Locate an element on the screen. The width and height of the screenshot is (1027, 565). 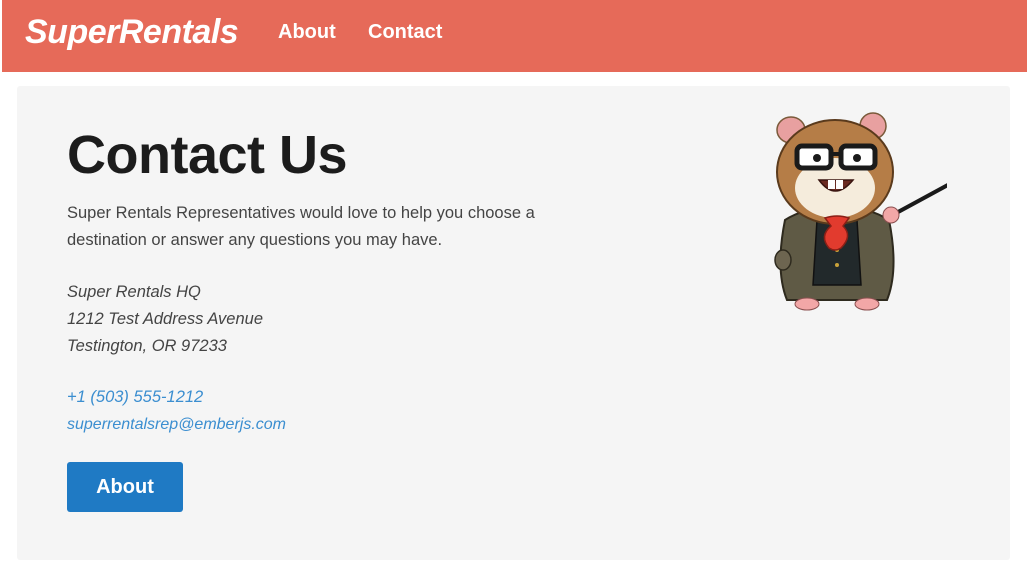
address-city: Testington, OR 97233 is located at coordinates (147, 346).